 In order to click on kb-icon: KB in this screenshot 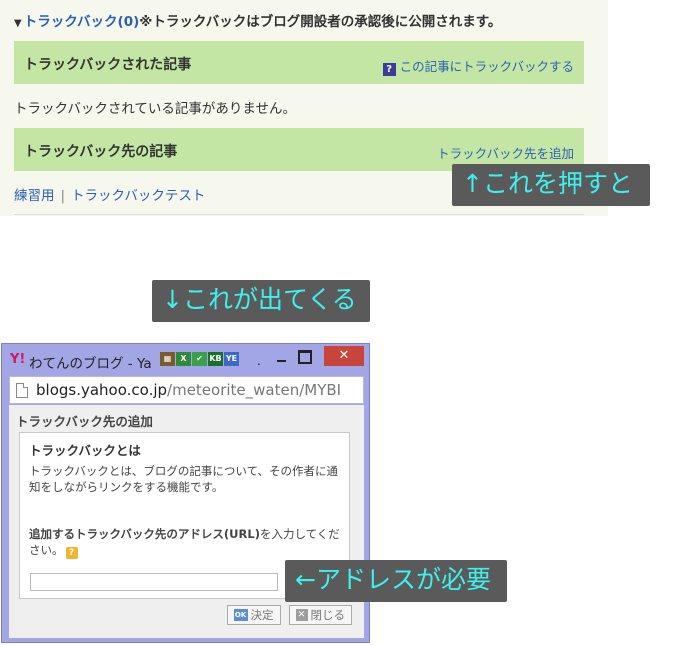, I will do `click(215, 359)`.